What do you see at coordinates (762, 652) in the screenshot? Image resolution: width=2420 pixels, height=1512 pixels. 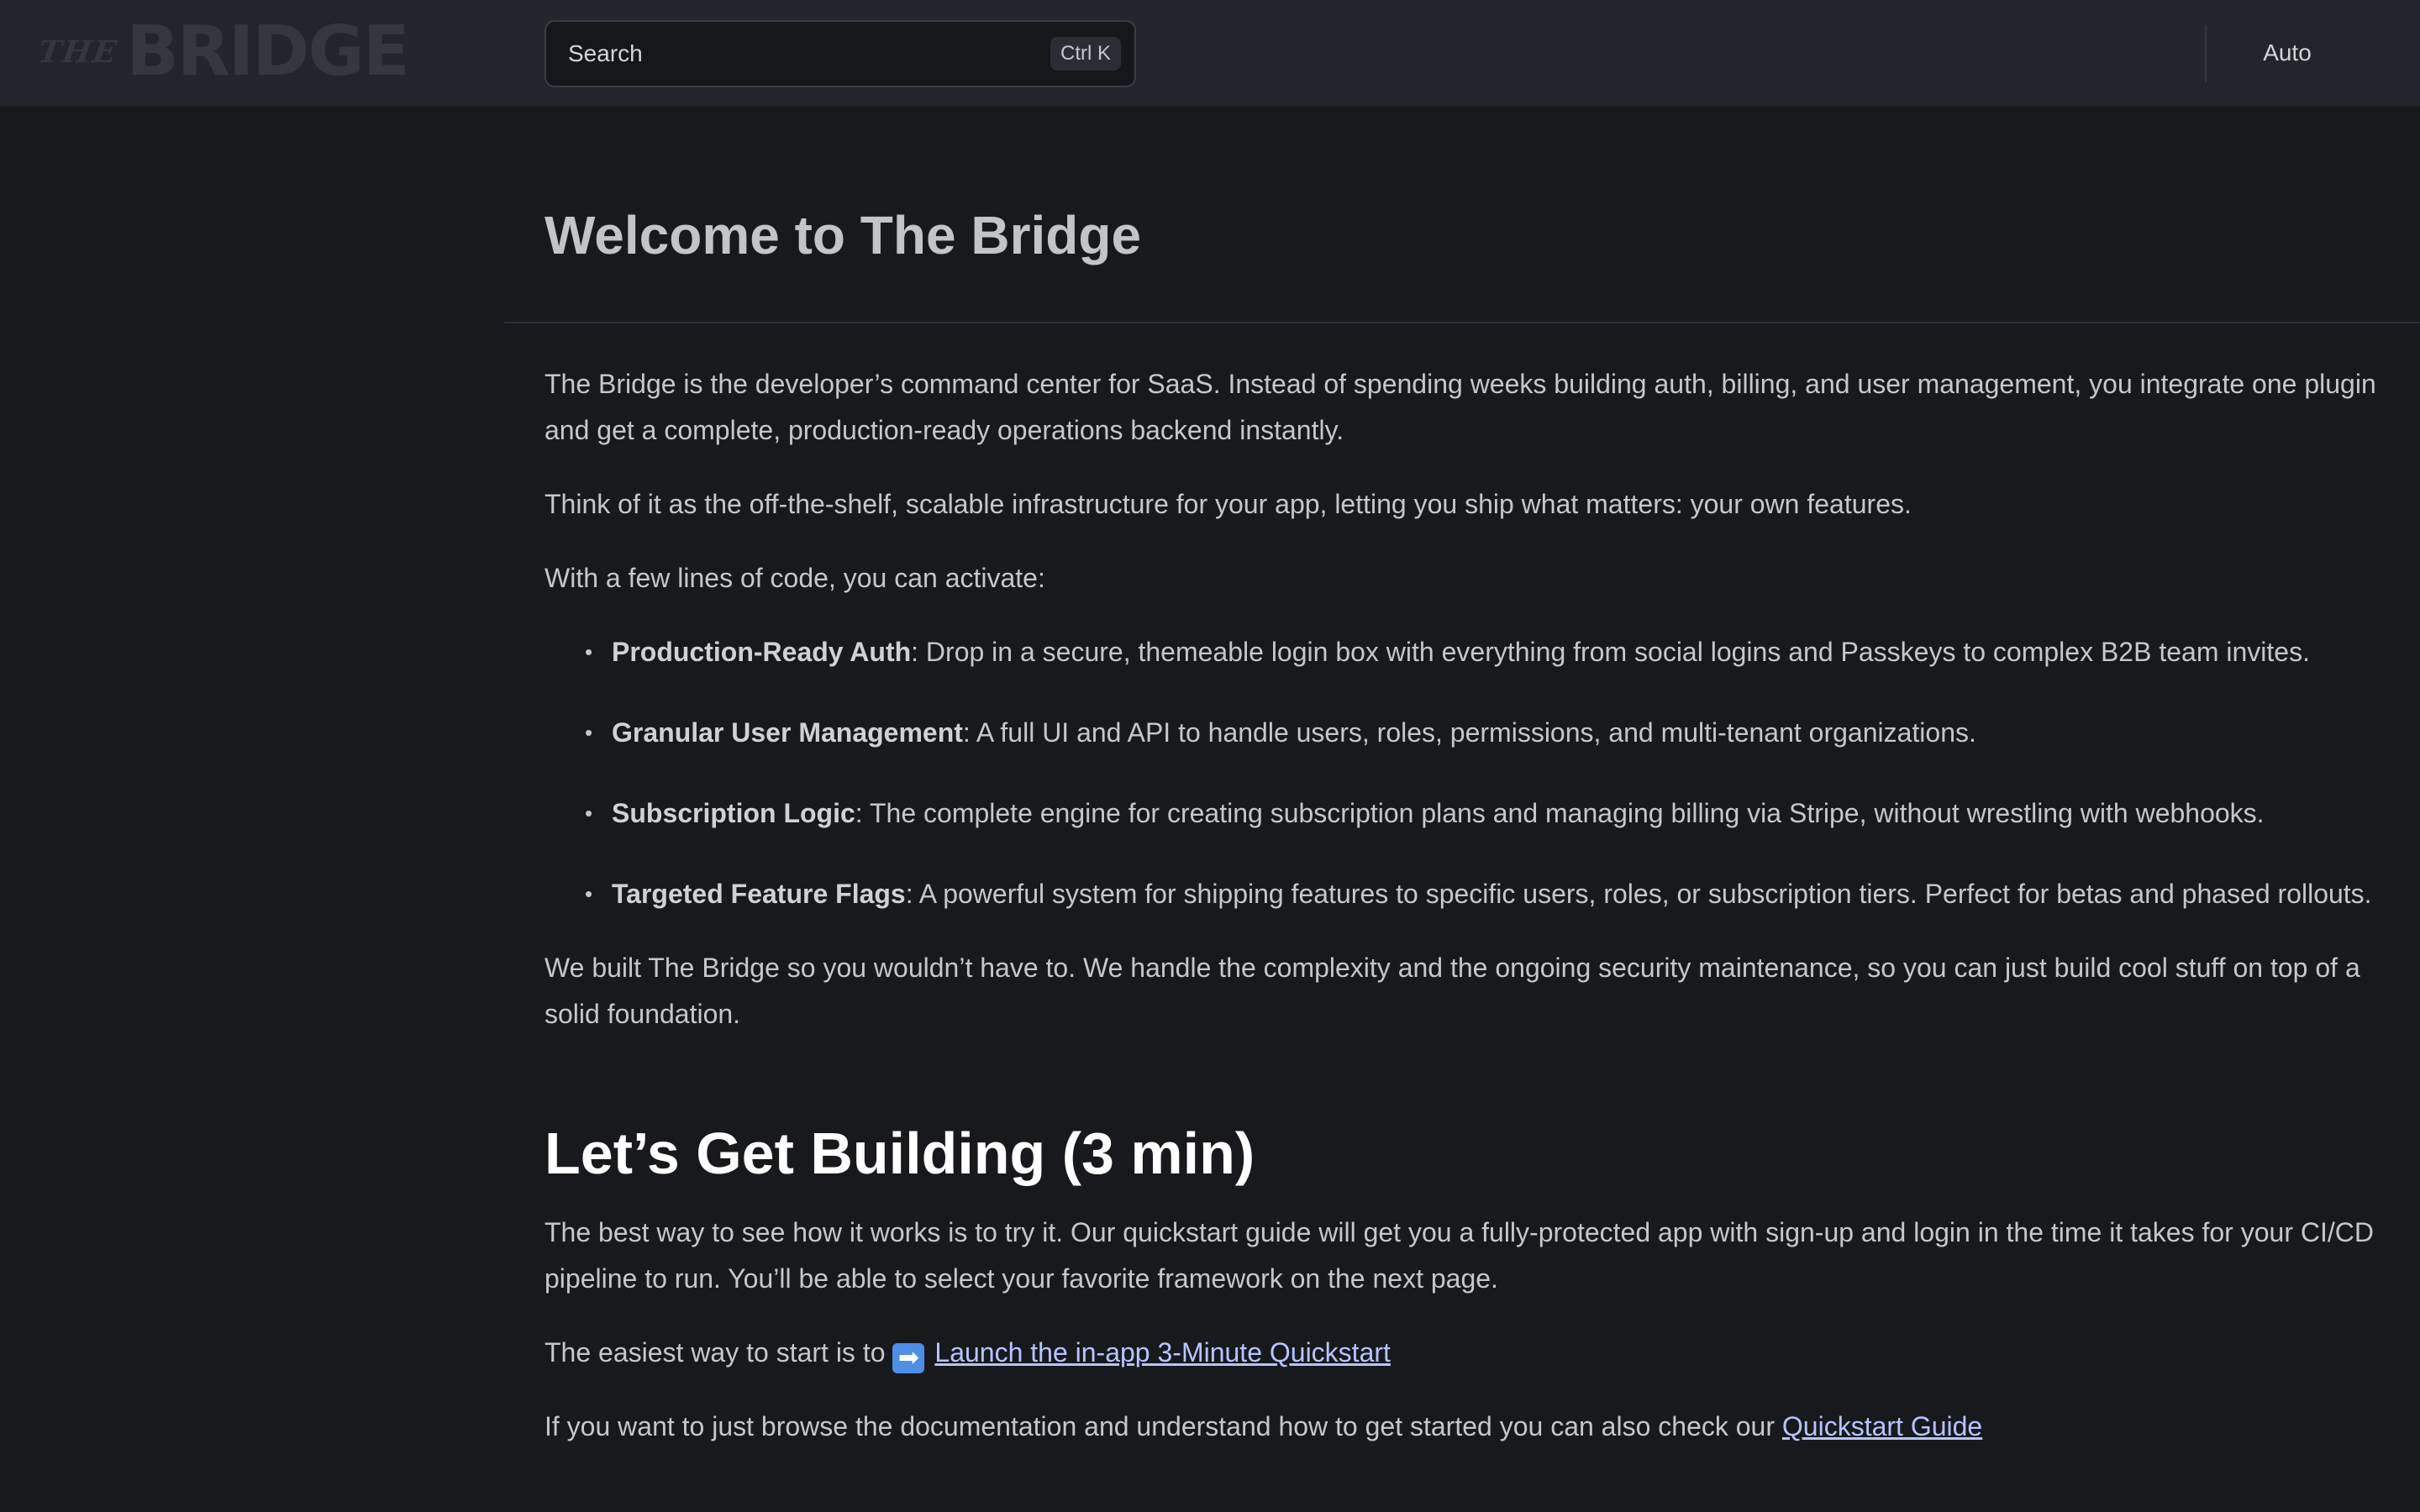 I see `feature-title: Production-Ready Auth` at bounding box center [762, 652].